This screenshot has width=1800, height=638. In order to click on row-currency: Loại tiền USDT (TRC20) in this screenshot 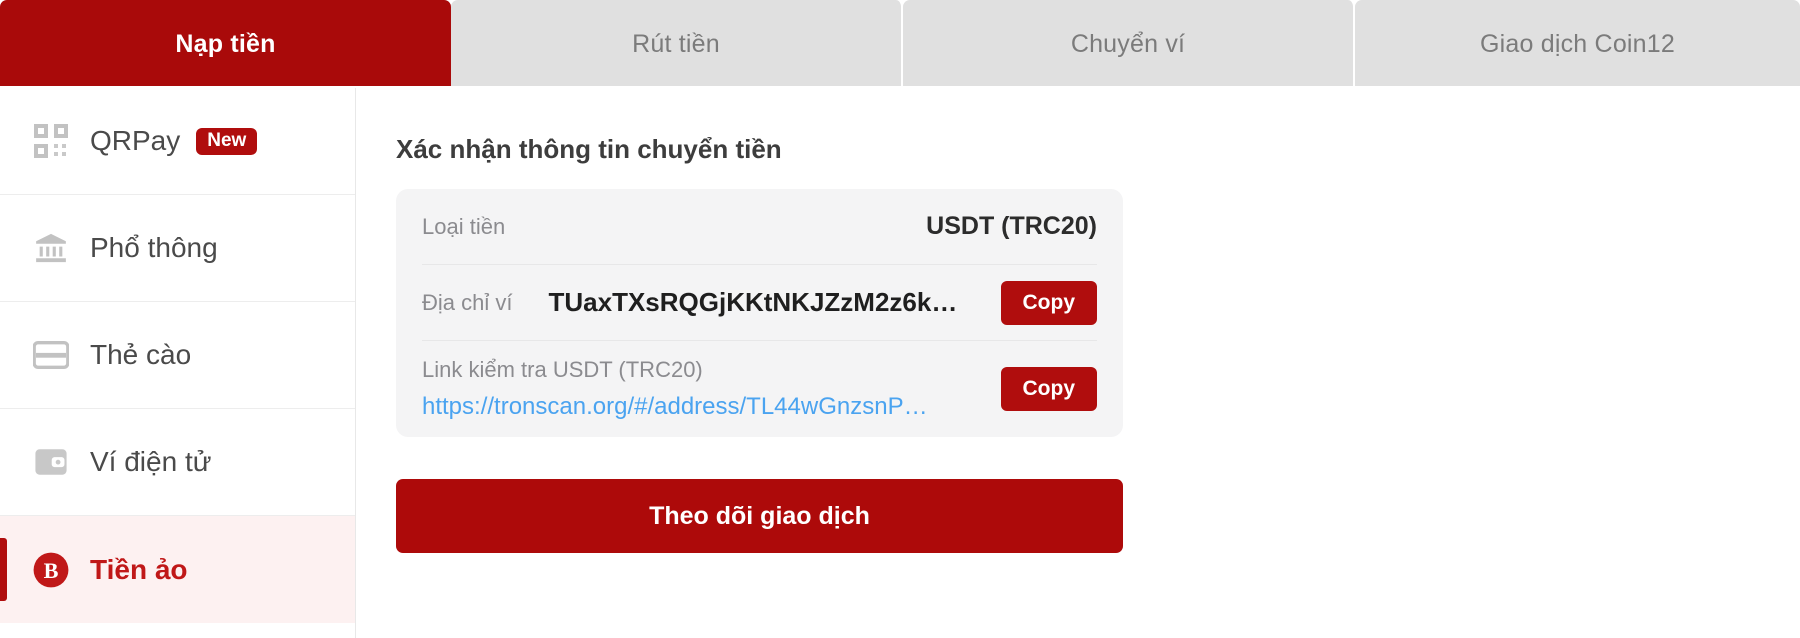, I will do `click(759, 227)`.